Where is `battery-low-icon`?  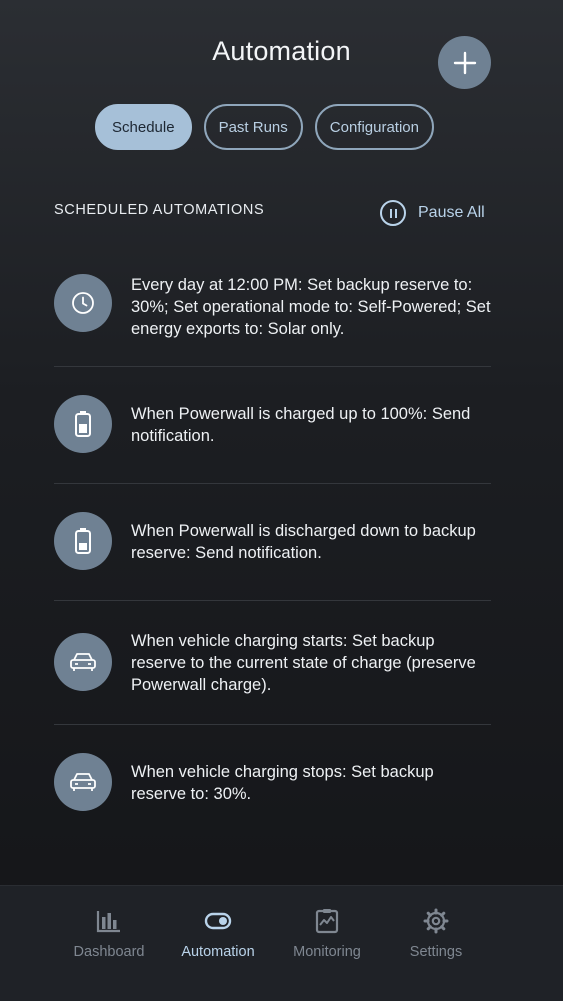
battery-low-icon is located at coordinates (83, 541).